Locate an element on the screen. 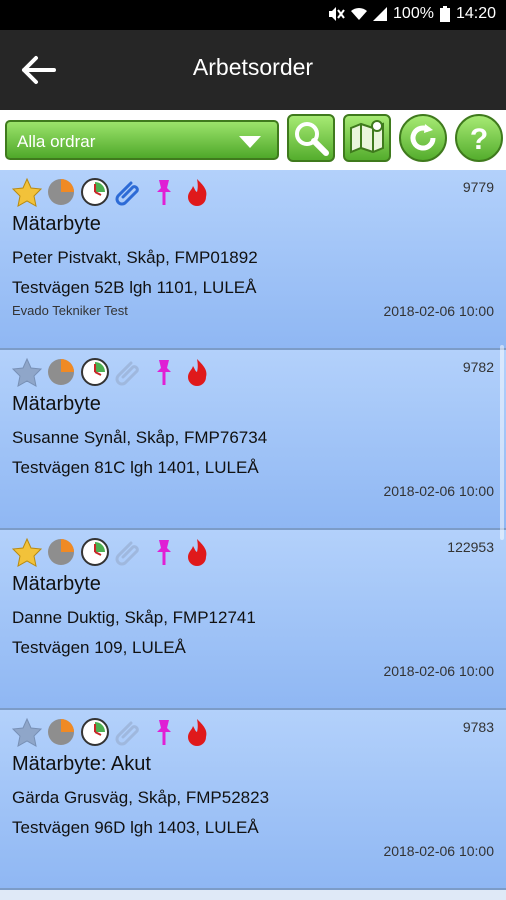  order-address: Testvägen 52B lgh 1101, LULEÅ is located at coordinates (134, 287).